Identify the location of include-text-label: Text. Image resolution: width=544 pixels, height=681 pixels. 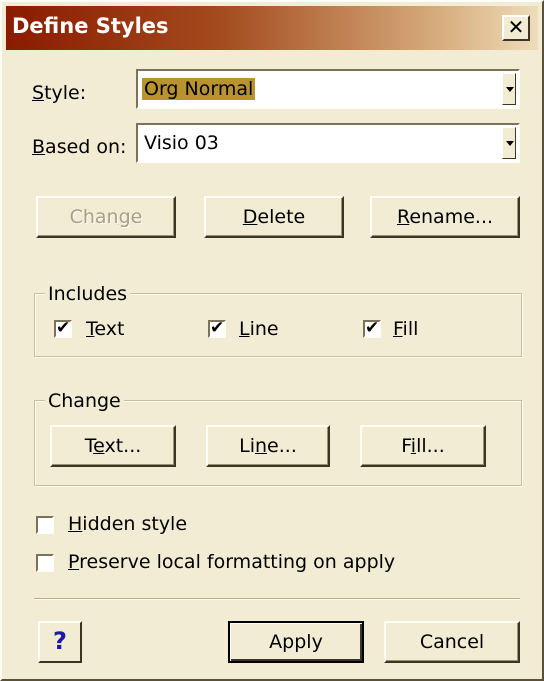
(105, 329).